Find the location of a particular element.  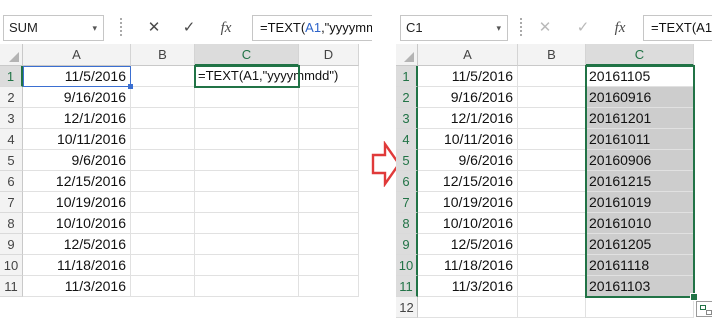

insert-function-icon: fx is located at coordinates (226, 28).